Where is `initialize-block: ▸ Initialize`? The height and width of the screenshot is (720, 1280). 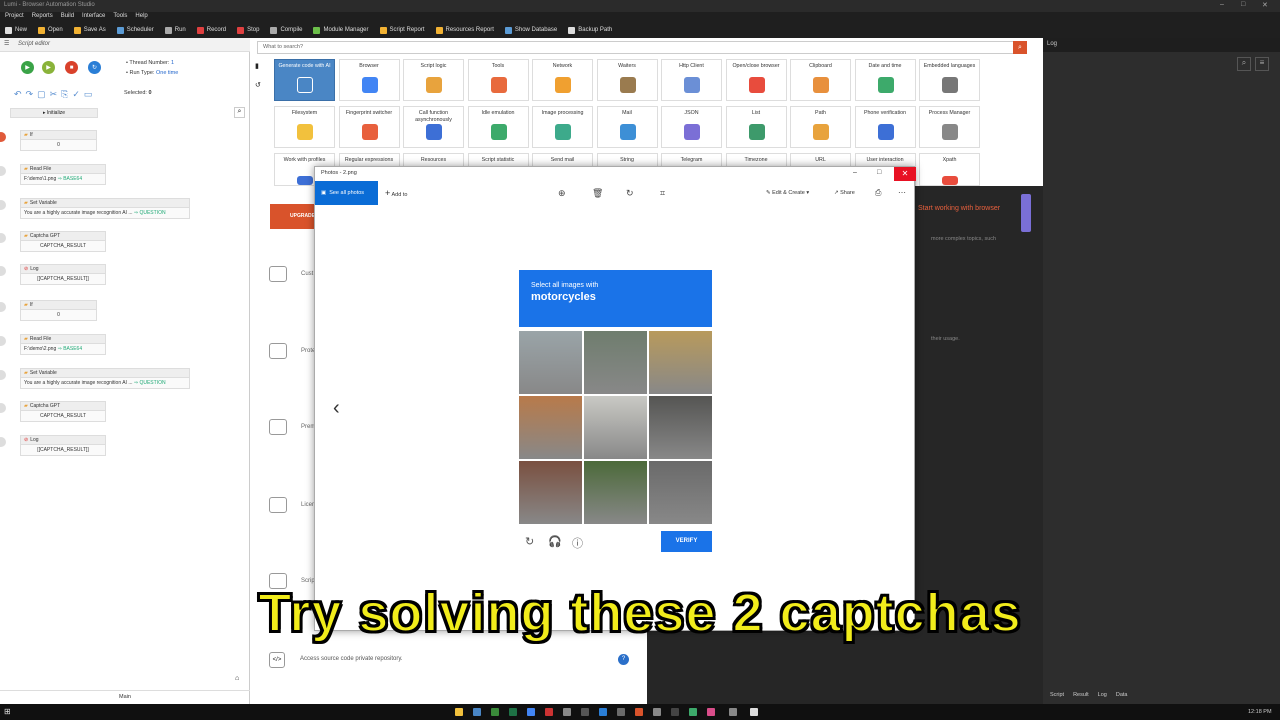
initialize-block: ▸ Initialize is located at coordinates (54, 113).